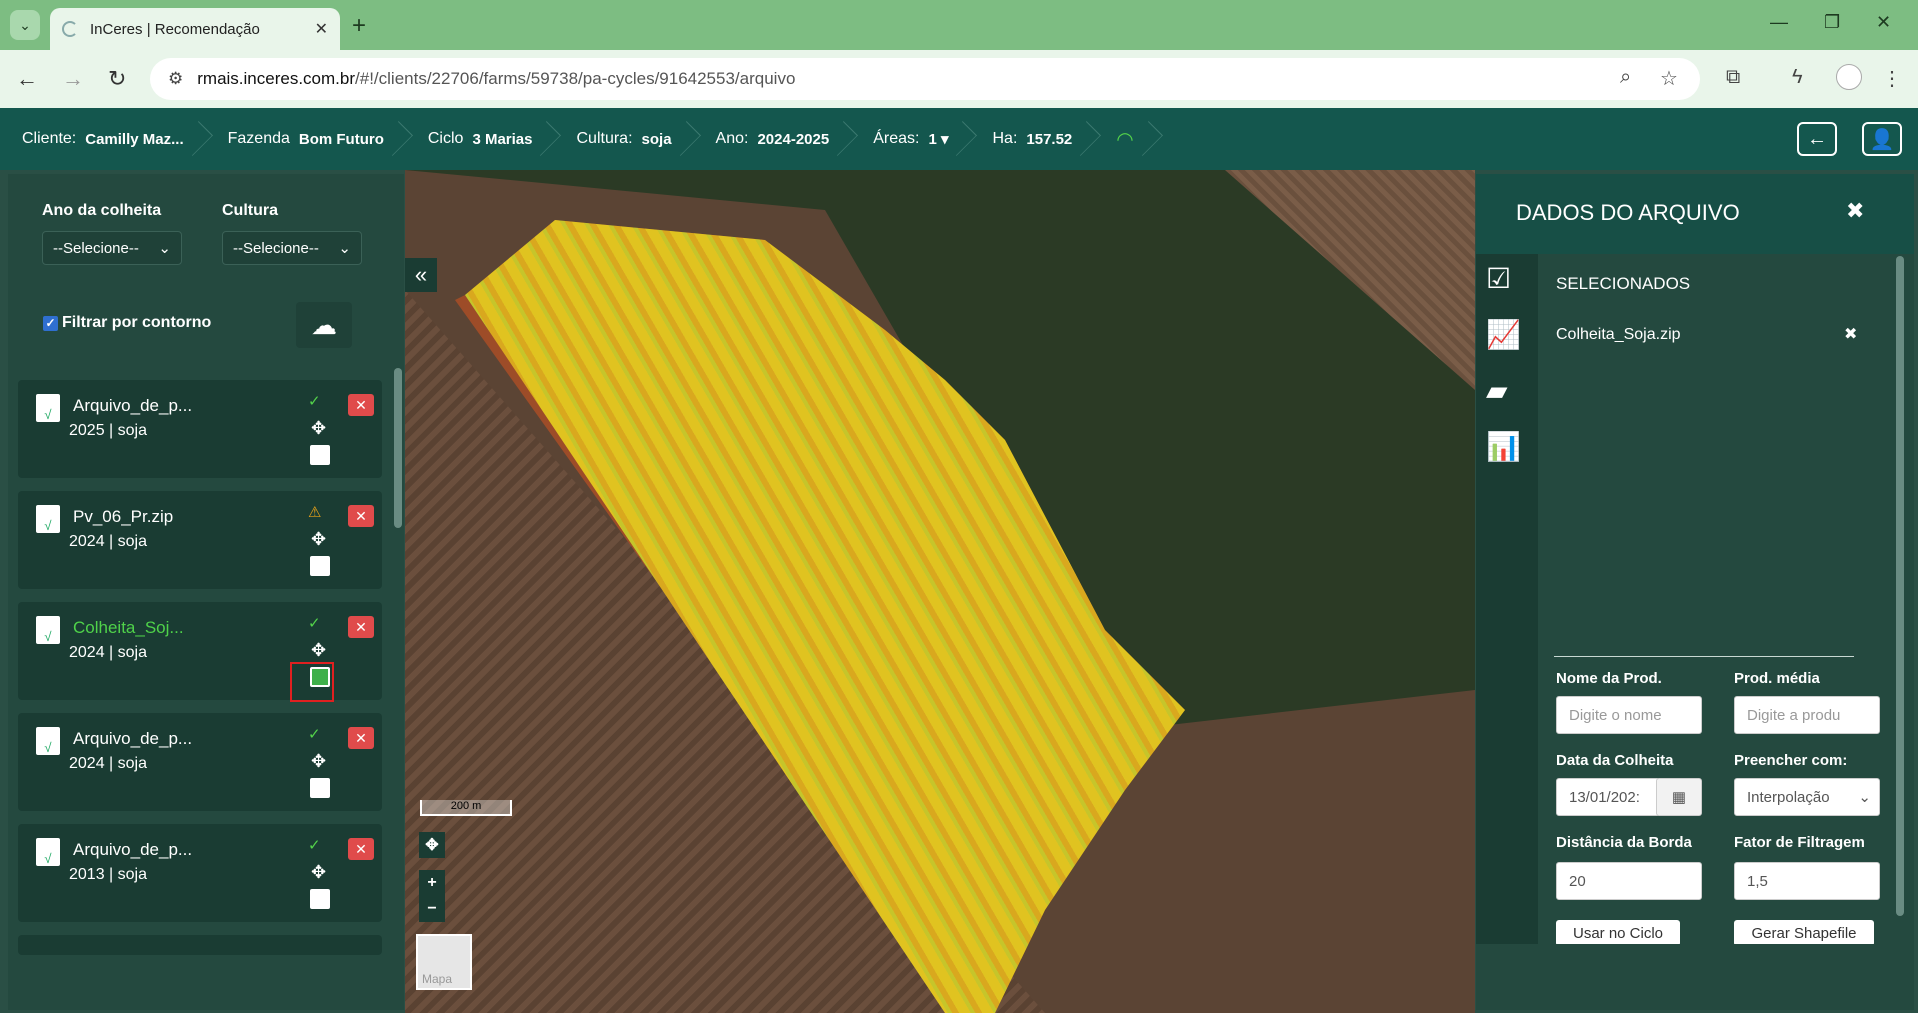  Describe the element at coordinates (258, 138) in the screenshot. I see `crumb-key: Fazenda` at that location.